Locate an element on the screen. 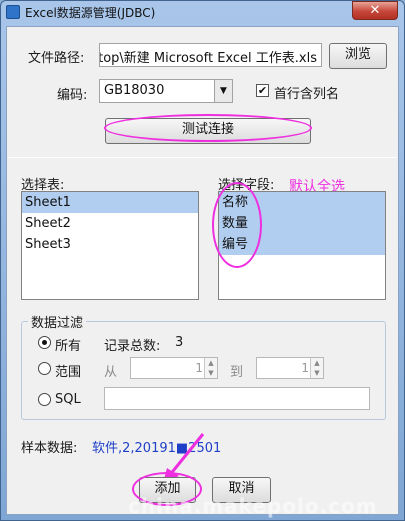  first-row-header-label: 首行含列名 is located at coordinates (307, 94).